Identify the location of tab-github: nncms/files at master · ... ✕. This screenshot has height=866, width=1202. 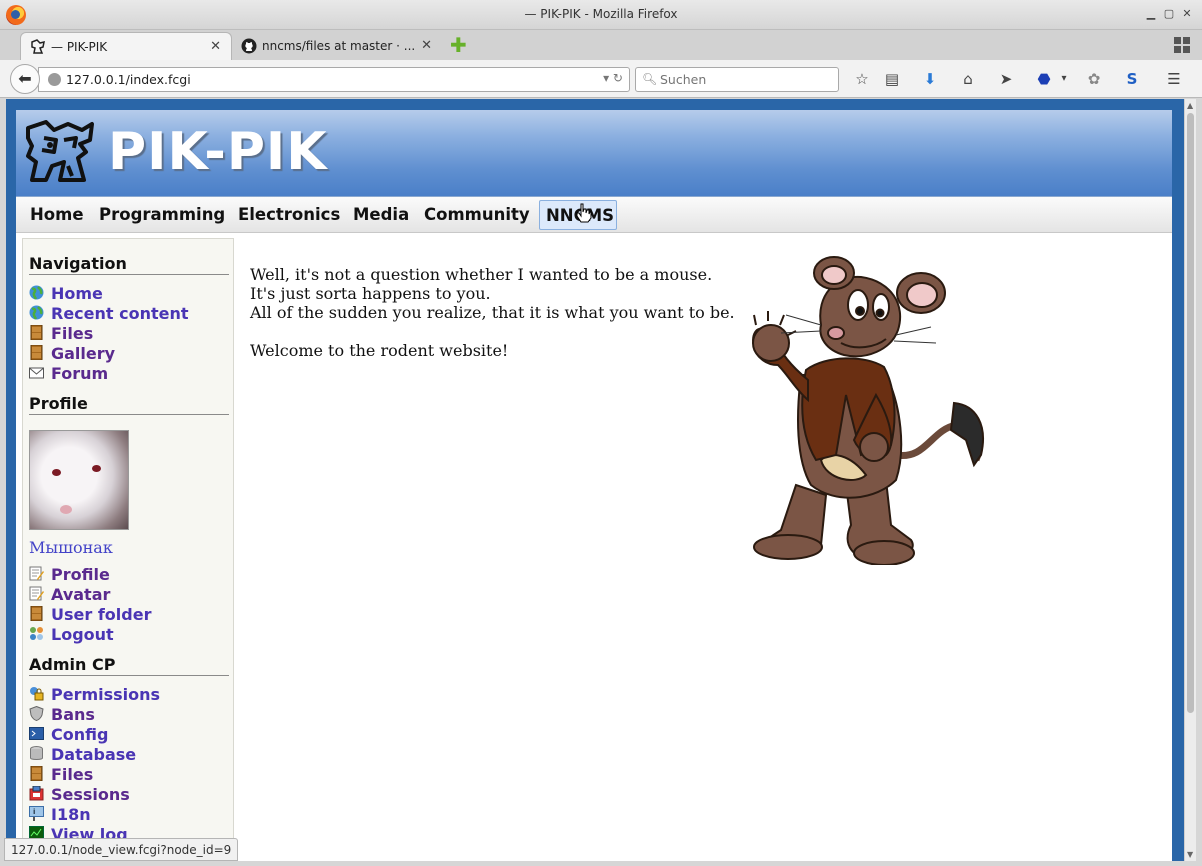
(337, 46).